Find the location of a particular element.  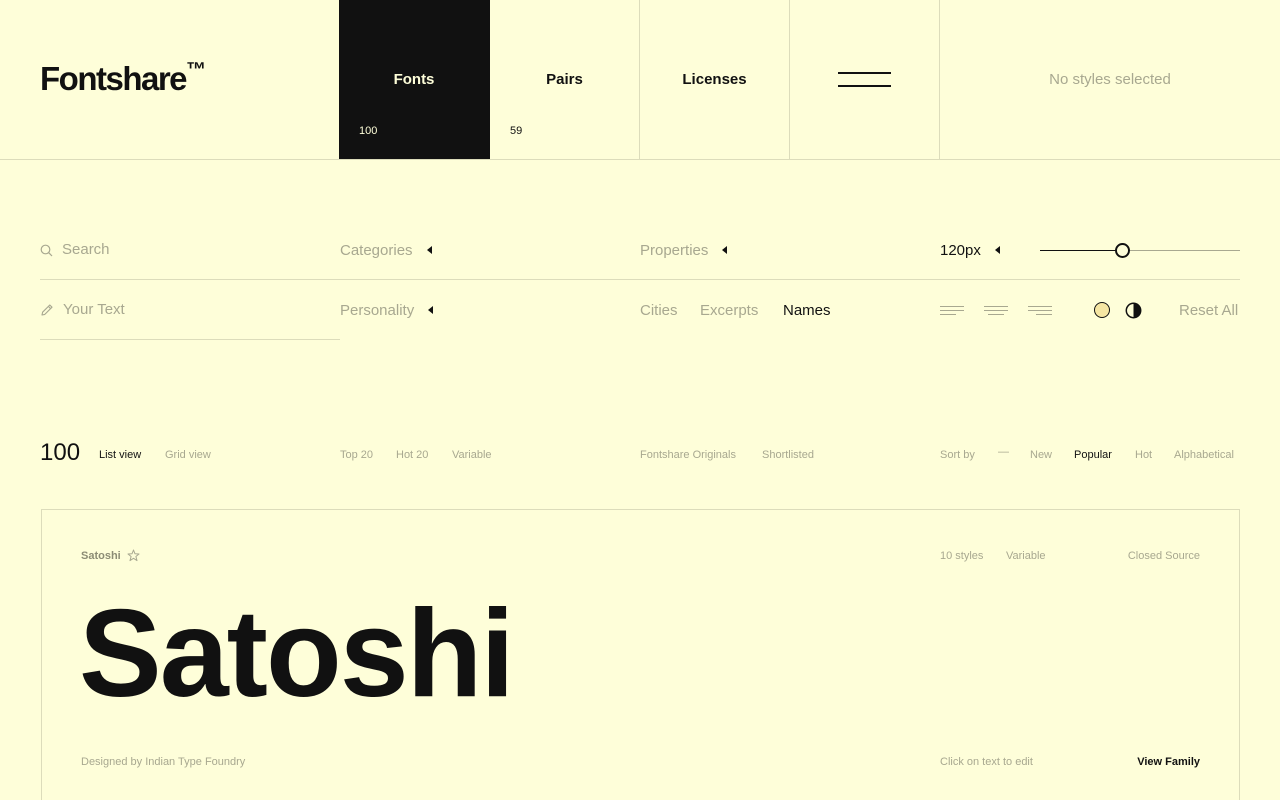

size-slider-thumb is located at coordinates (1122, 250).